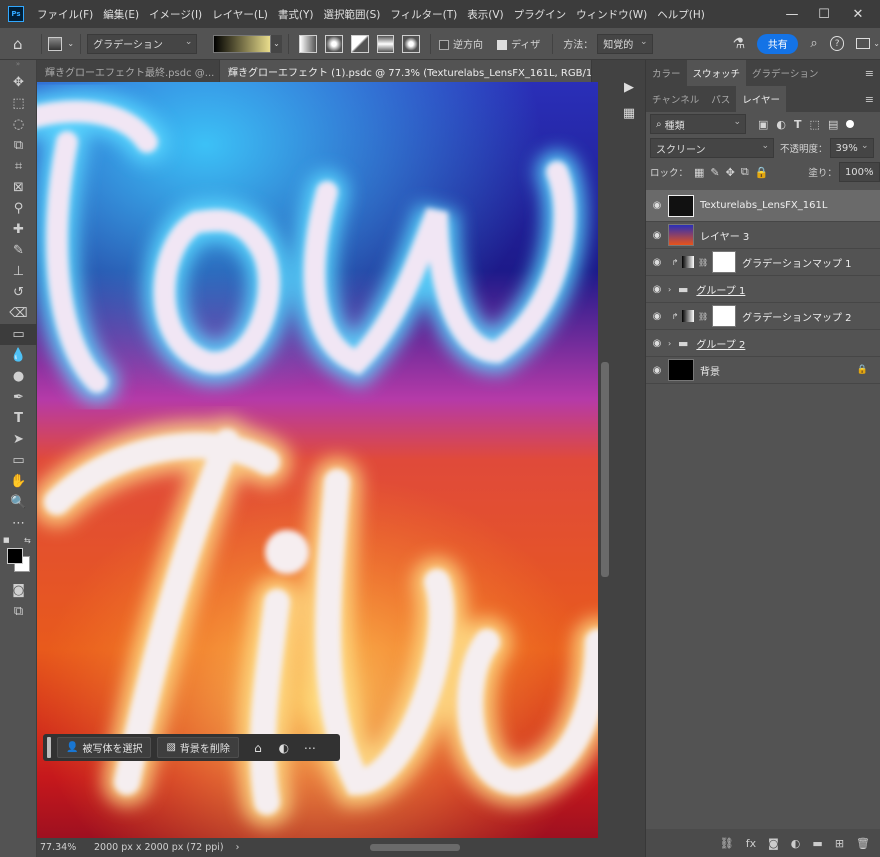 The width and height of the screenshot is (880, 857). What do you see at coordinates (17, 44) in the screenshot?
I see `home-icon: ⌂` at bounding box center [17, 44].